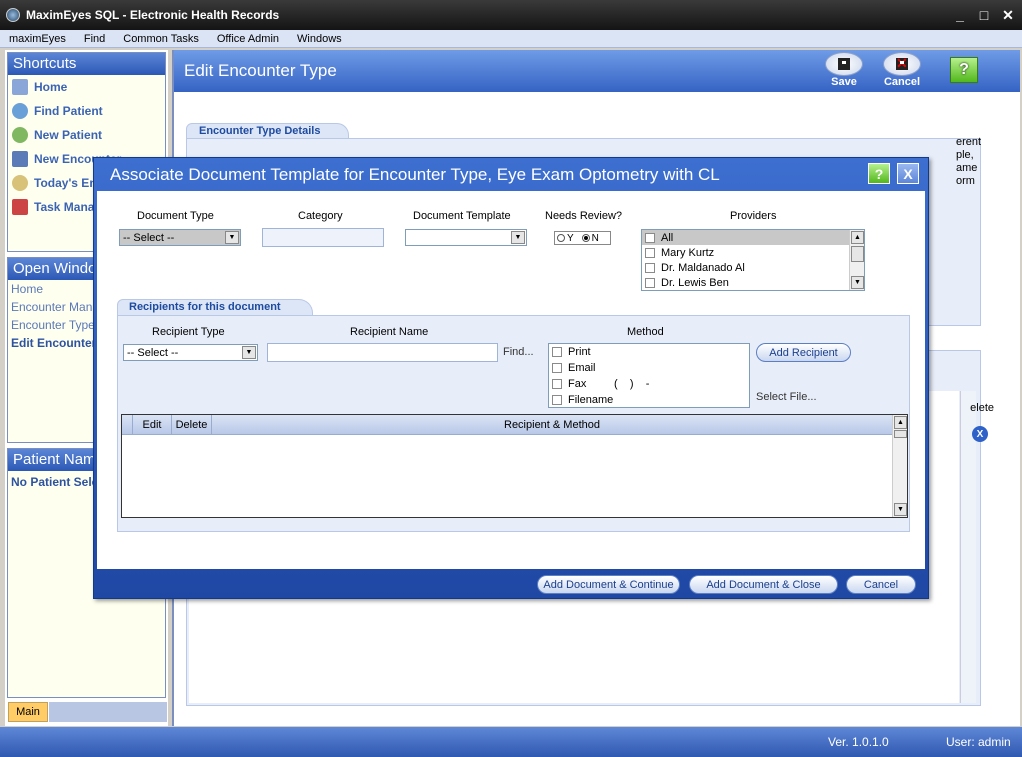  Describe the element at coordinates (649, 399) in the screenshot. I see `method-filename: Filename` at that location.